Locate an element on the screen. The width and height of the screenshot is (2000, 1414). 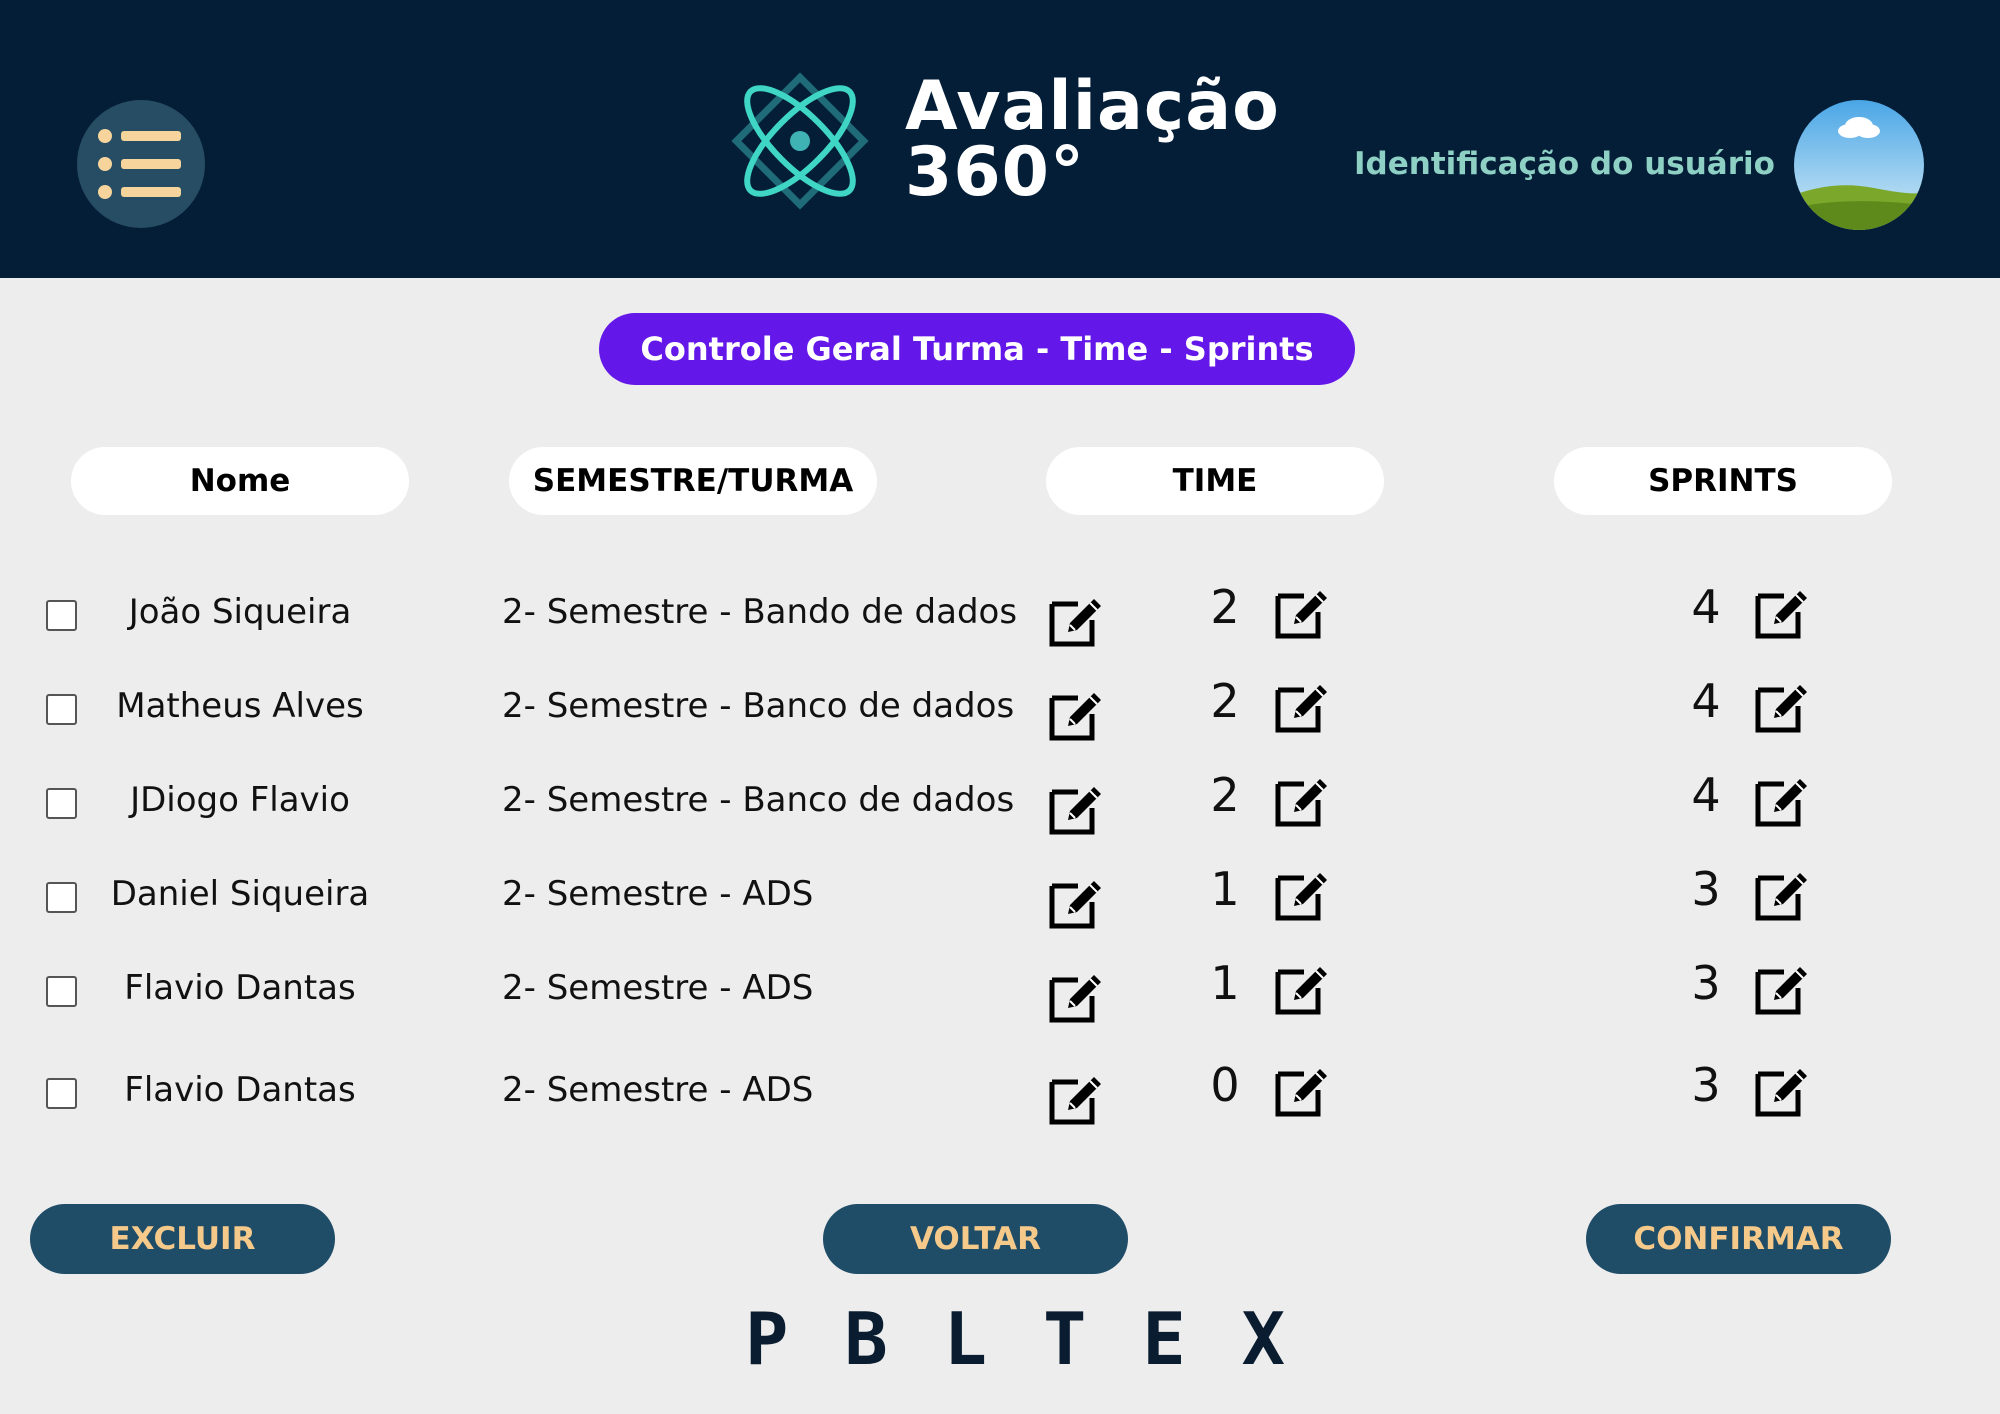
column-header-sprints: SPRINTS is located at coordinates (1723, 481).